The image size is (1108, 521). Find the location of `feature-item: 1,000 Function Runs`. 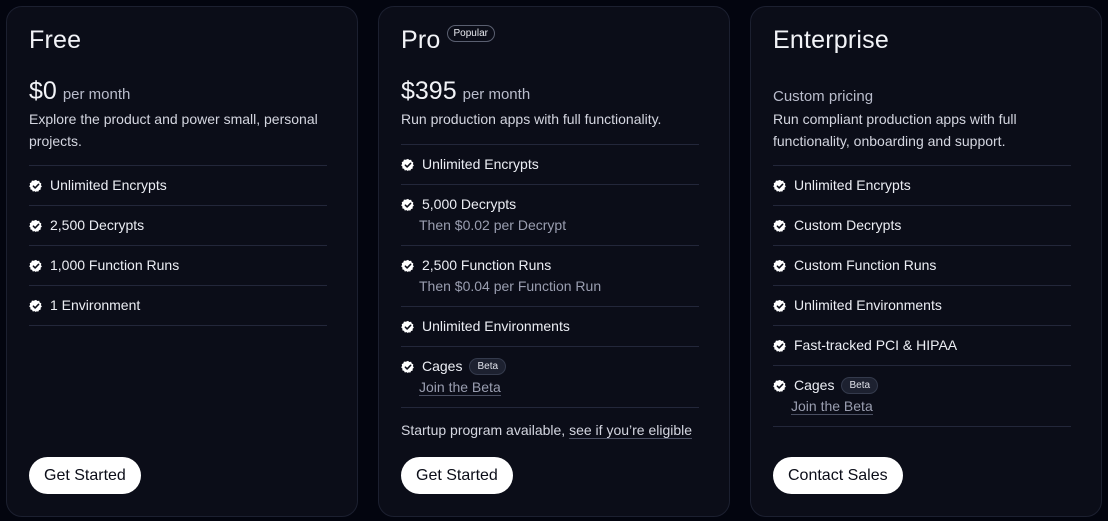

feature-item: 1,000 Function Runs is located at coordinates (178, 265).